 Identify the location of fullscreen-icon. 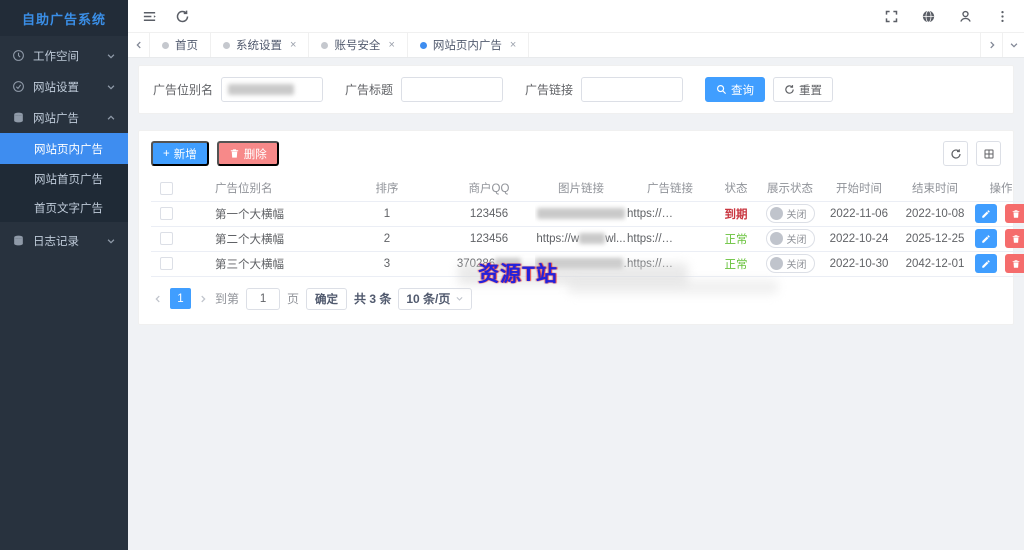
(891, 16).